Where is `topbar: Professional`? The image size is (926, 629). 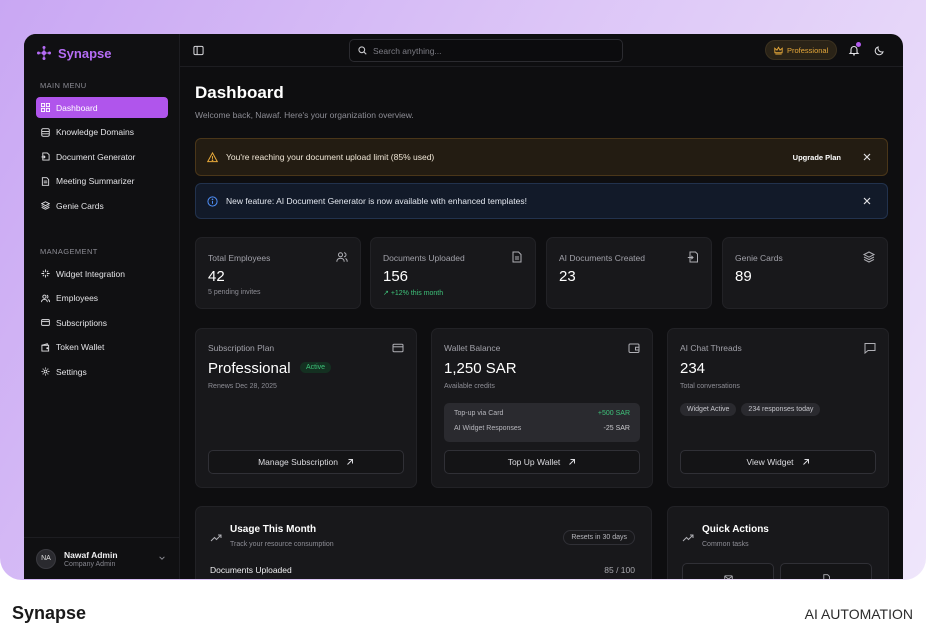
topbar: Professional is located at coordinates (541, 50).